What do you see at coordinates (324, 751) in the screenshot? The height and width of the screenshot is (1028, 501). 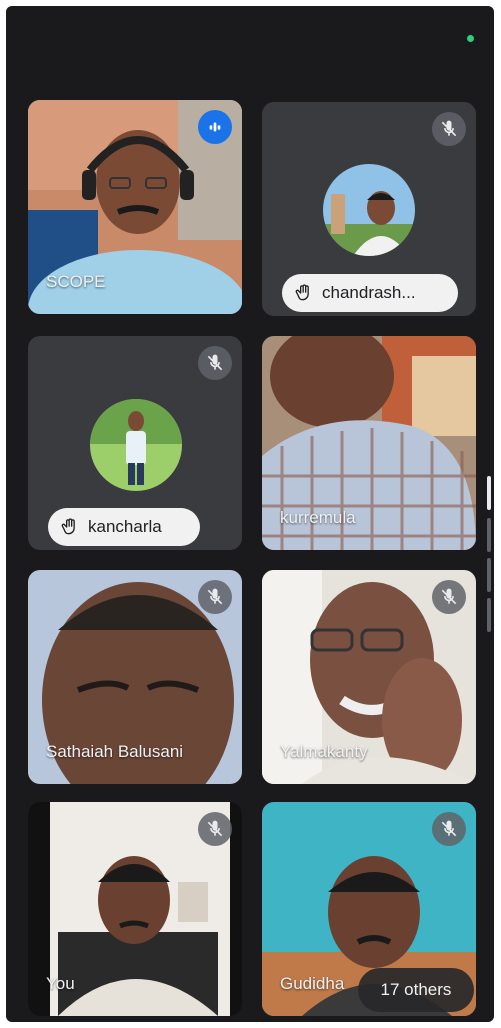 I see `participant-name: Yalmakanty` at bounding box center [324, 751].